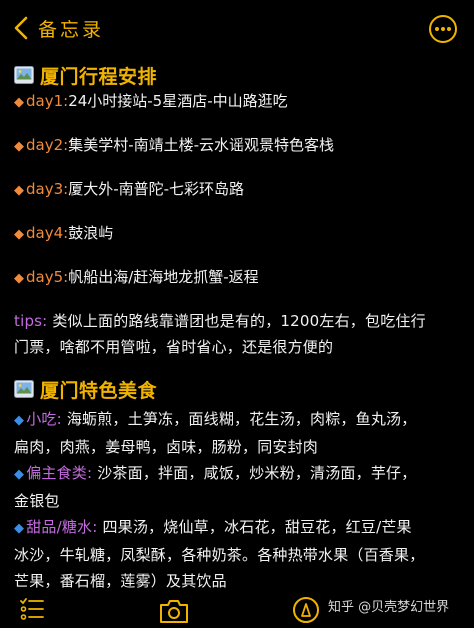  Describe the element at coordinates (237, 29) in the screenshot. I see `top-bar: 备忘录` at that location.